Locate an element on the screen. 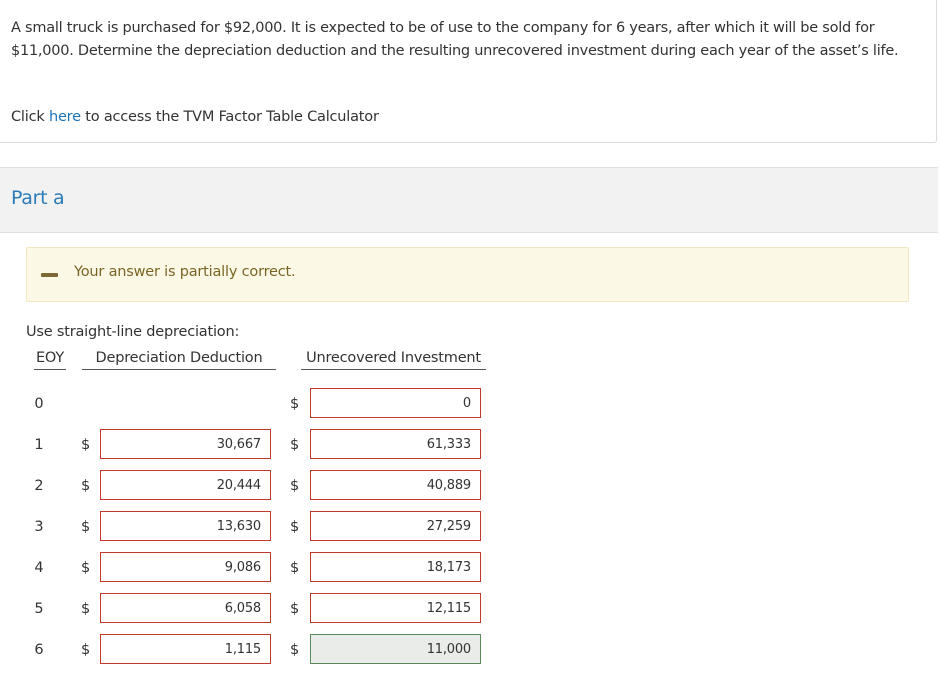 This screenshot has height=697, width=940. eoy-value: 2 is located at coordinates (39, 486).